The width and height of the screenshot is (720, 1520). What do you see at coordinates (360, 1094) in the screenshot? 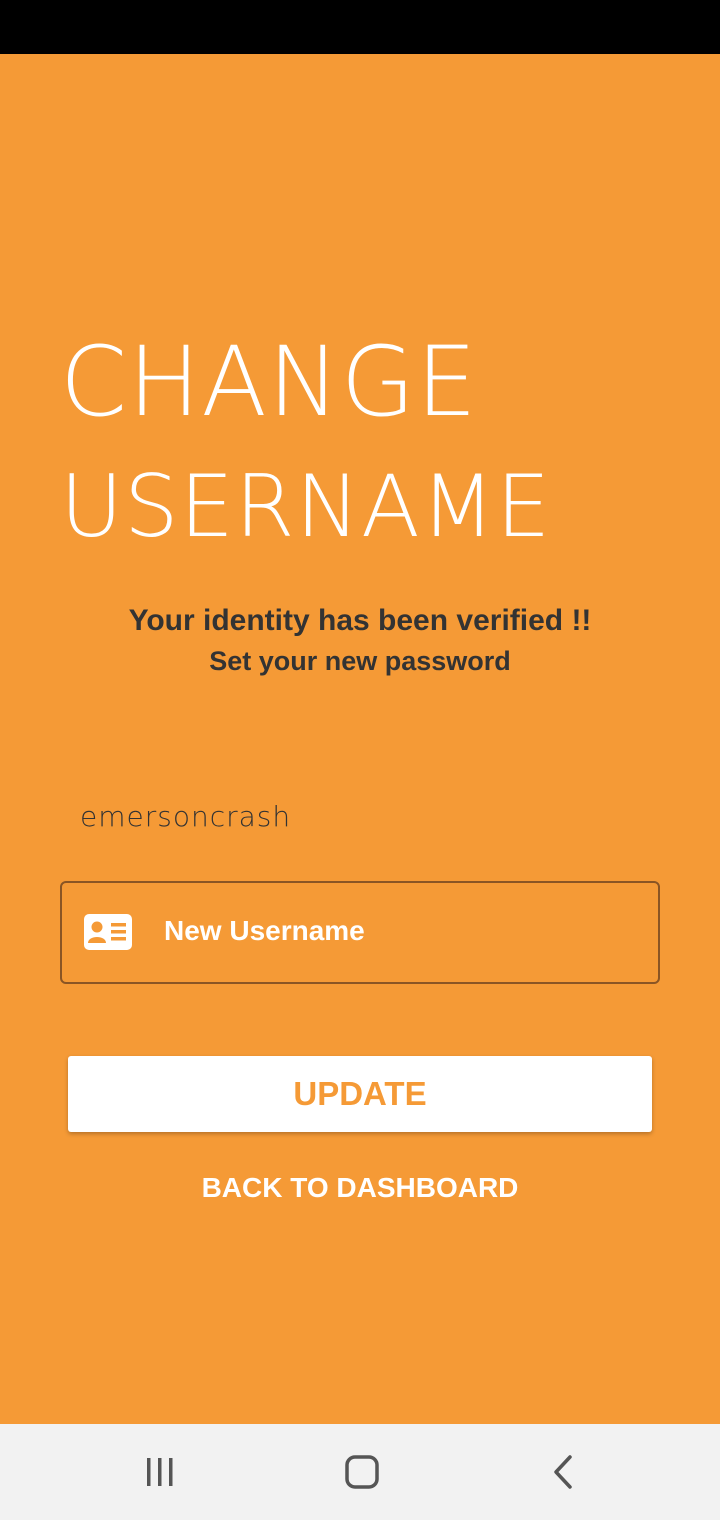
I see `update-button: UPDATE` at bounding box center [360, 1094].